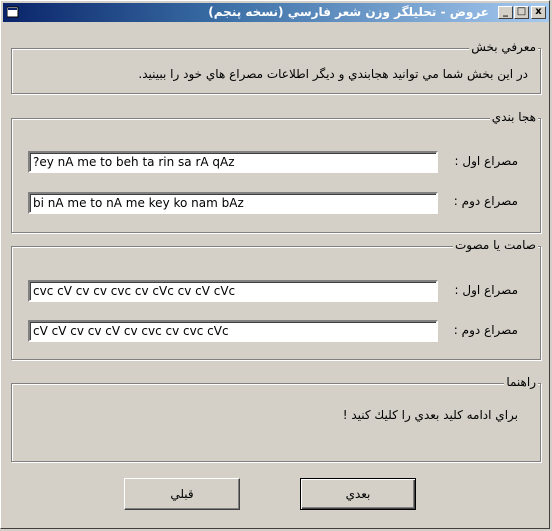 This screenshot has height=531, width=552. Describe the element at coordinates (495, 245) in the screenshot. I see `phones-legend: صامت يا مصوت` at that location.